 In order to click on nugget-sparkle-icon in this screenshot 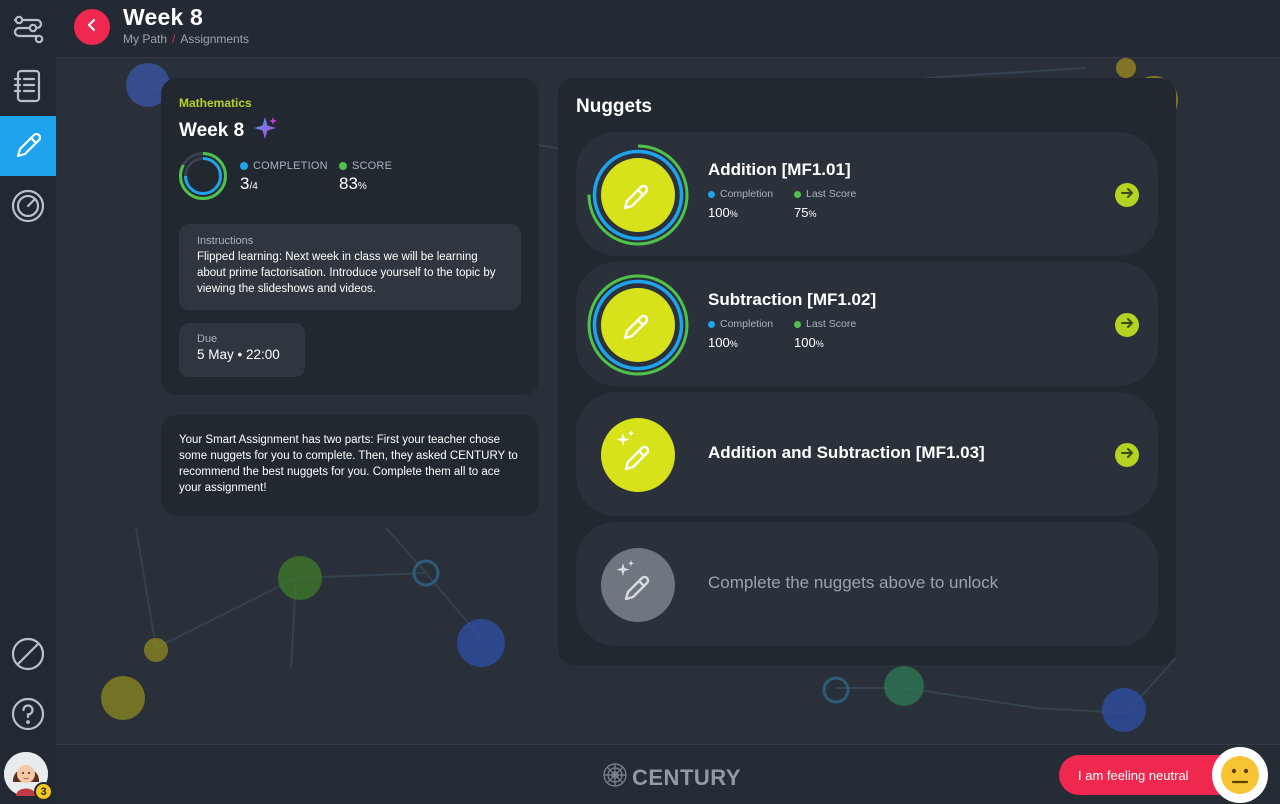, I will do `click(638, 455)`.